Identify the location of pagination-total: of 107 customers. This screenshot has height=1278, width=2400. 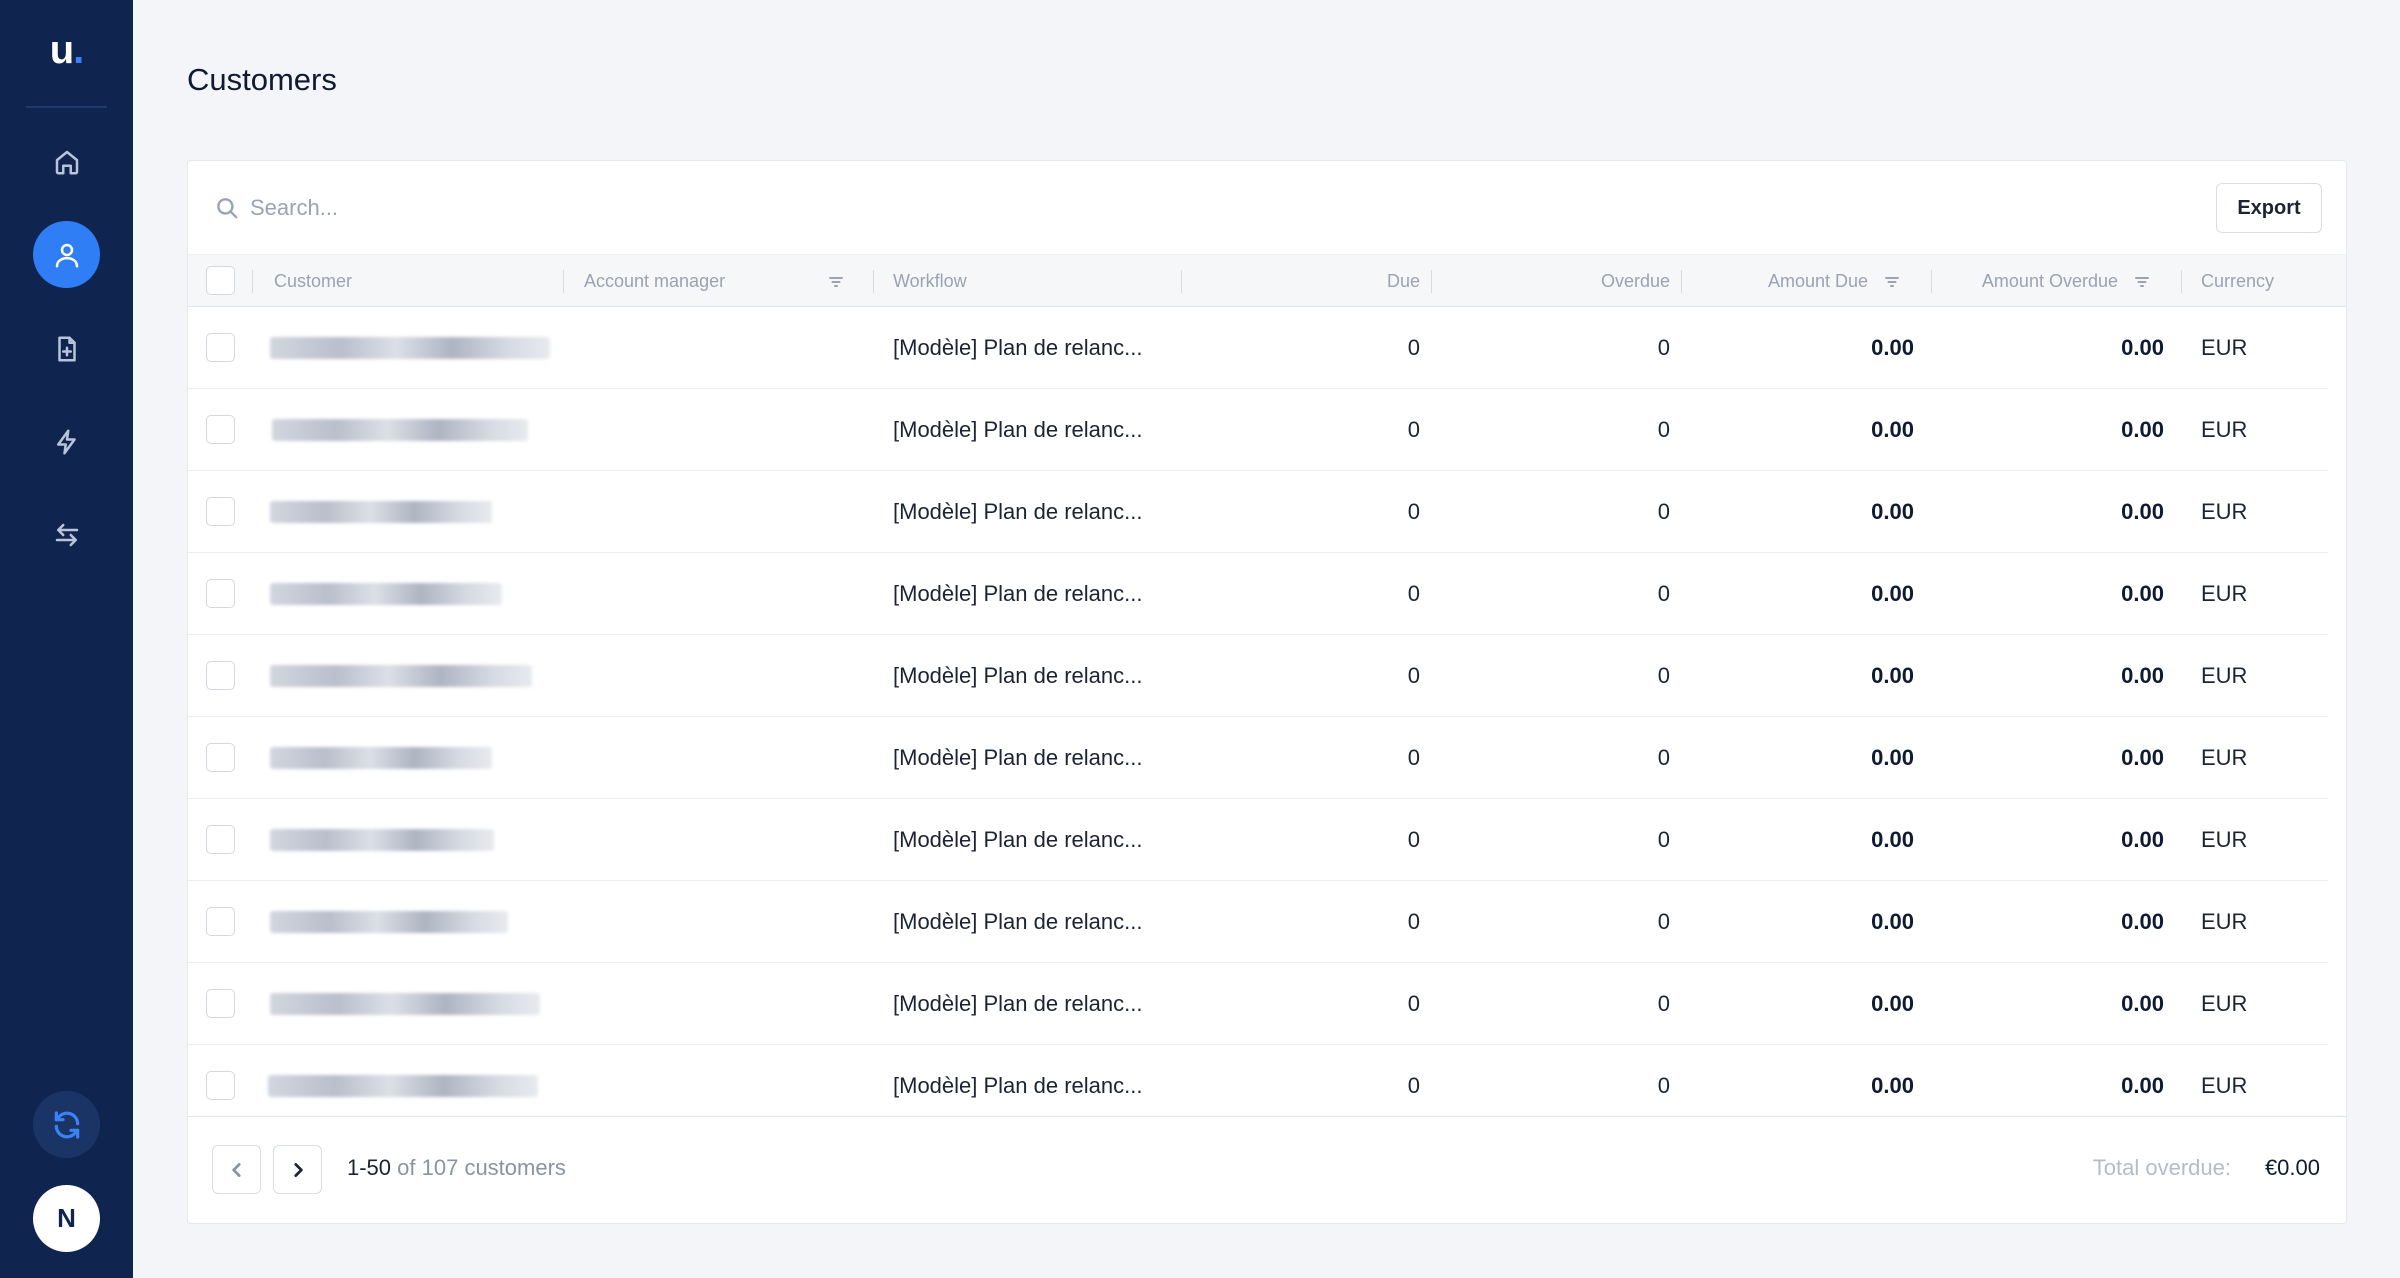
(481, 1167).